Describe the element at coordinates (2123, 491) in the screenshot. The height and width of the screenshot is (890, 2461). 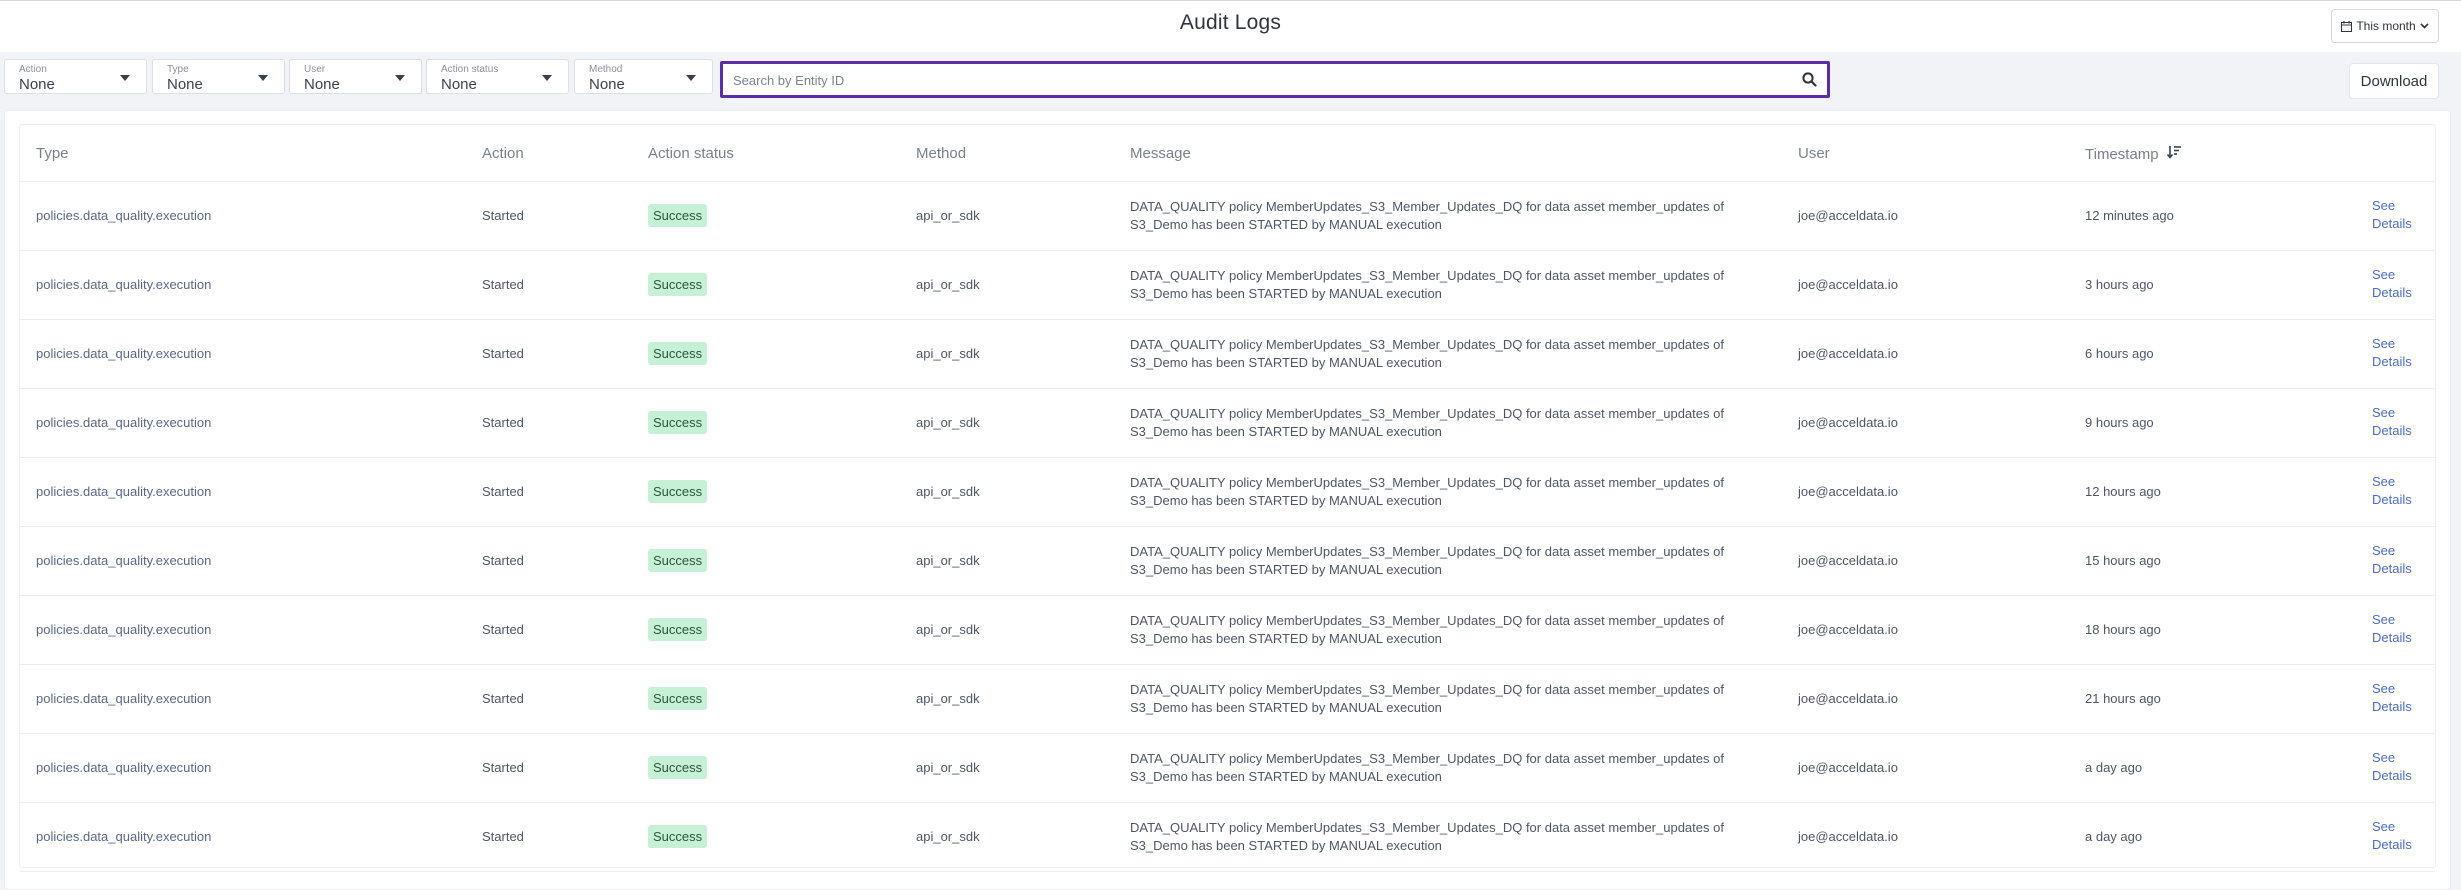
I see `cell-timestamp: 12 hours ago` at that location.